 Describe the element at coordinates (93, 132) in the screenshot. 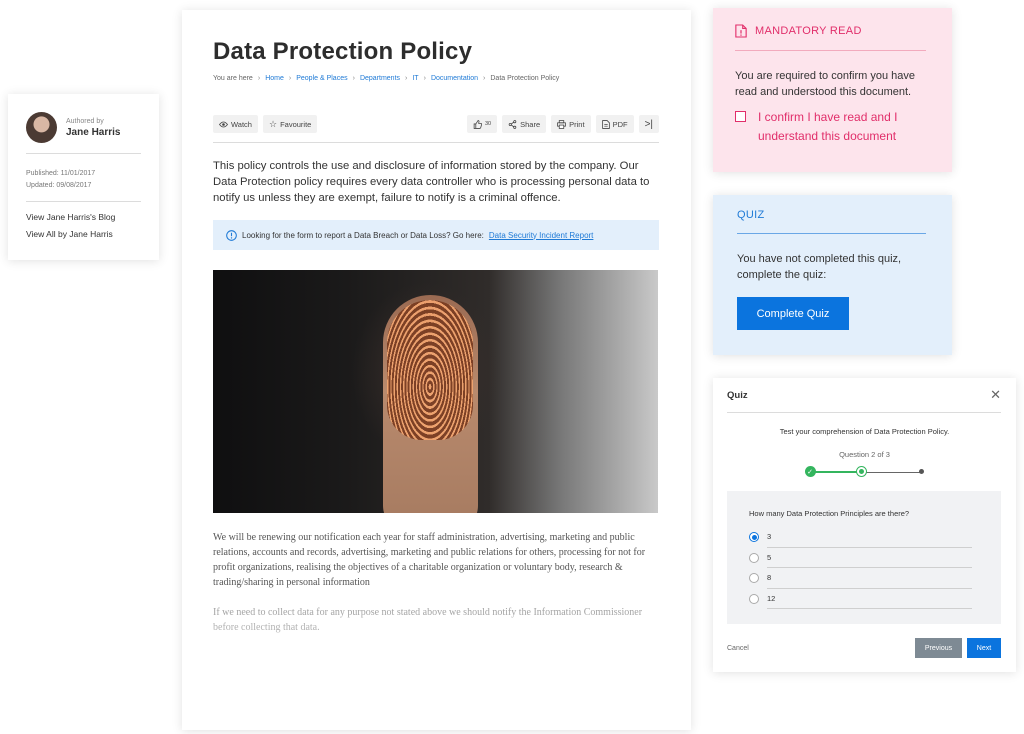

I see `author-name: Jane Harris` at that location.